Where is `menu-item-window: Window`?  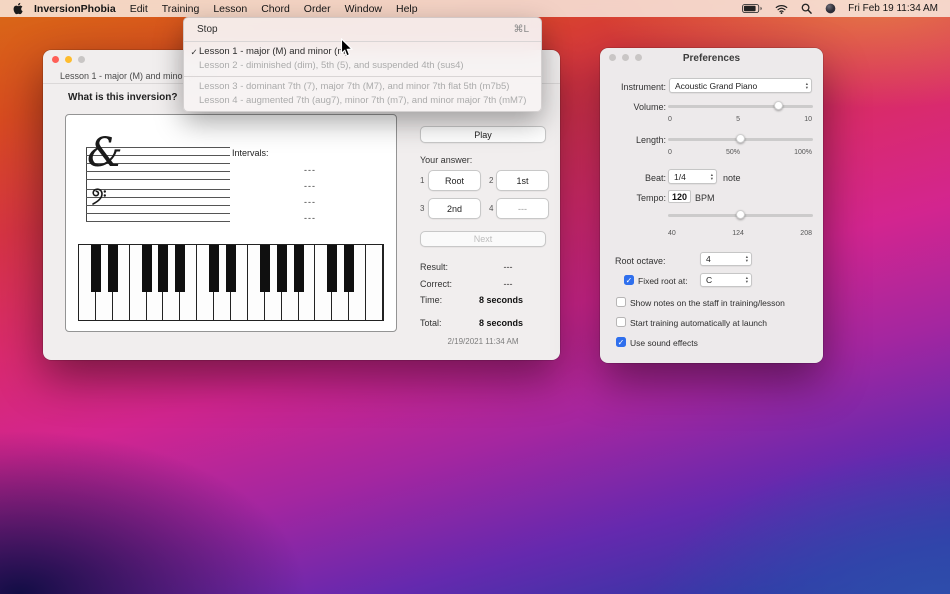
menu-item-window: Window is located at coordinates (363, 9).